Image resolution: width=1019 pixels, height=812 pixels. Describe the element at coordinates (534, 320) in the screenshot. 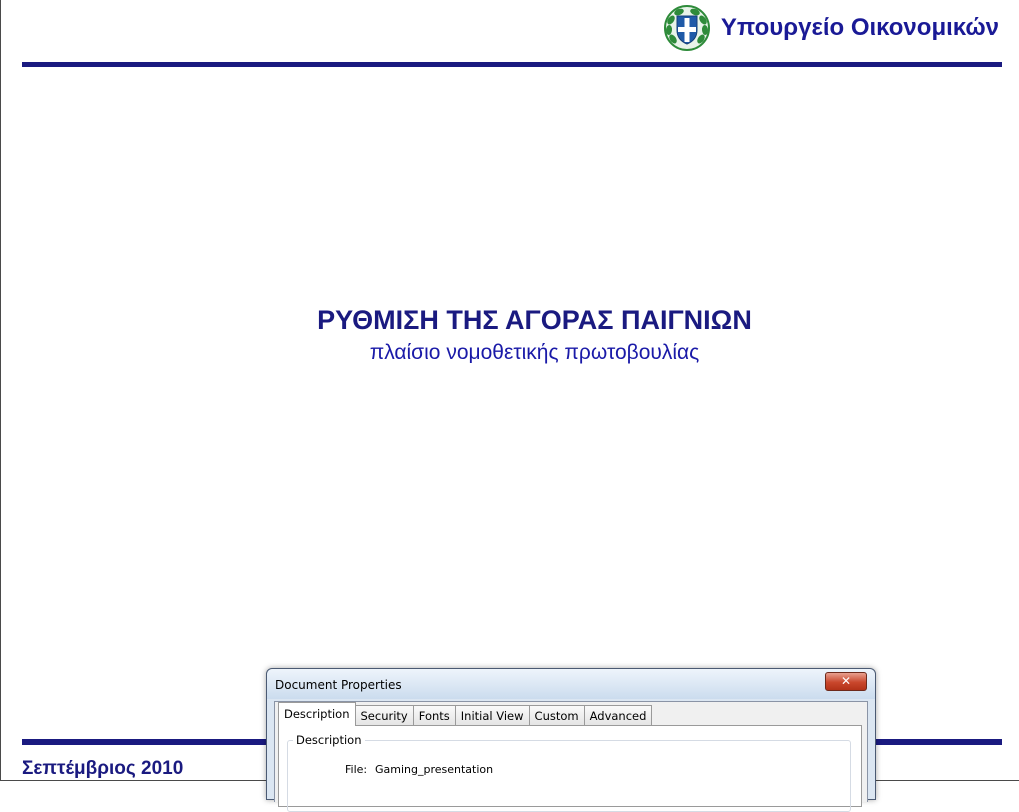

I see `slide-title: ΡΥΘΜΙΣΗ ΤΗΣ ΑΓΟΡΑΣ ΠΑΙΓΝΙΩΝ` at that location.